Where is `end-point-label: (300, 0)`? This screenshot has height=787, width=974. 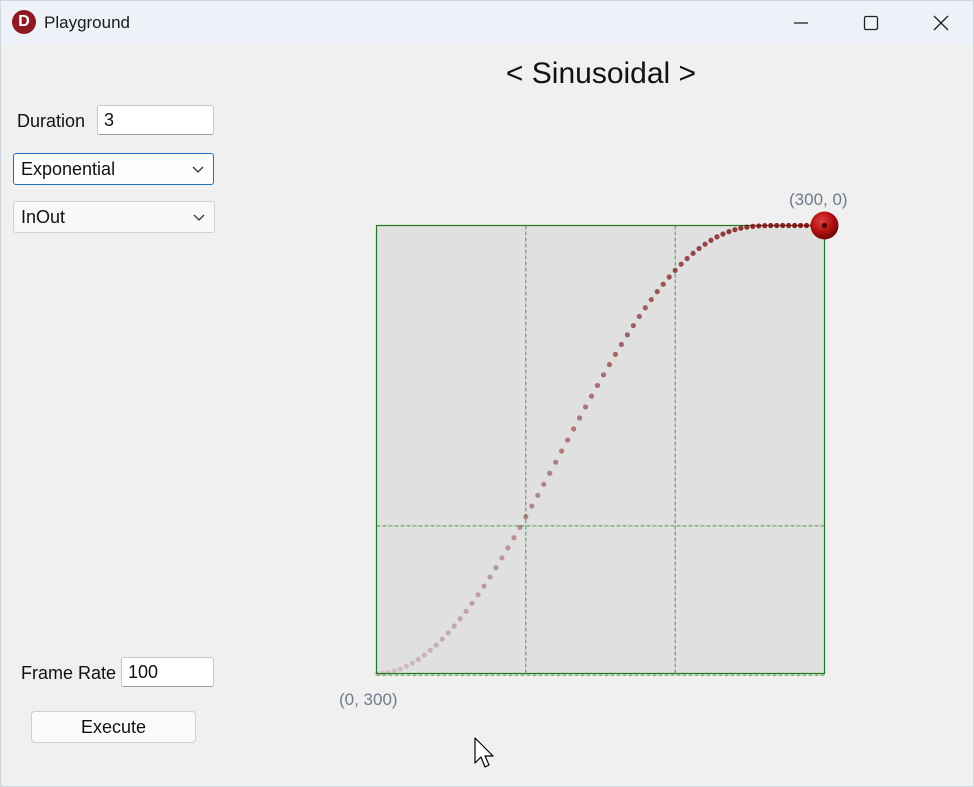
end-point-label: (300, 0) is located at coordinates (818, 199).